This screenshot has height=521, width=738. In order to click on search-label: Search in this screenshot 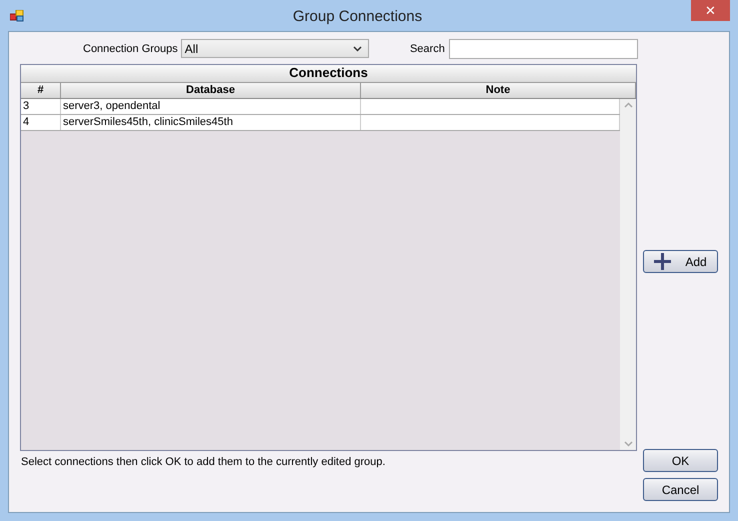, I will do `click(427, 48)`.